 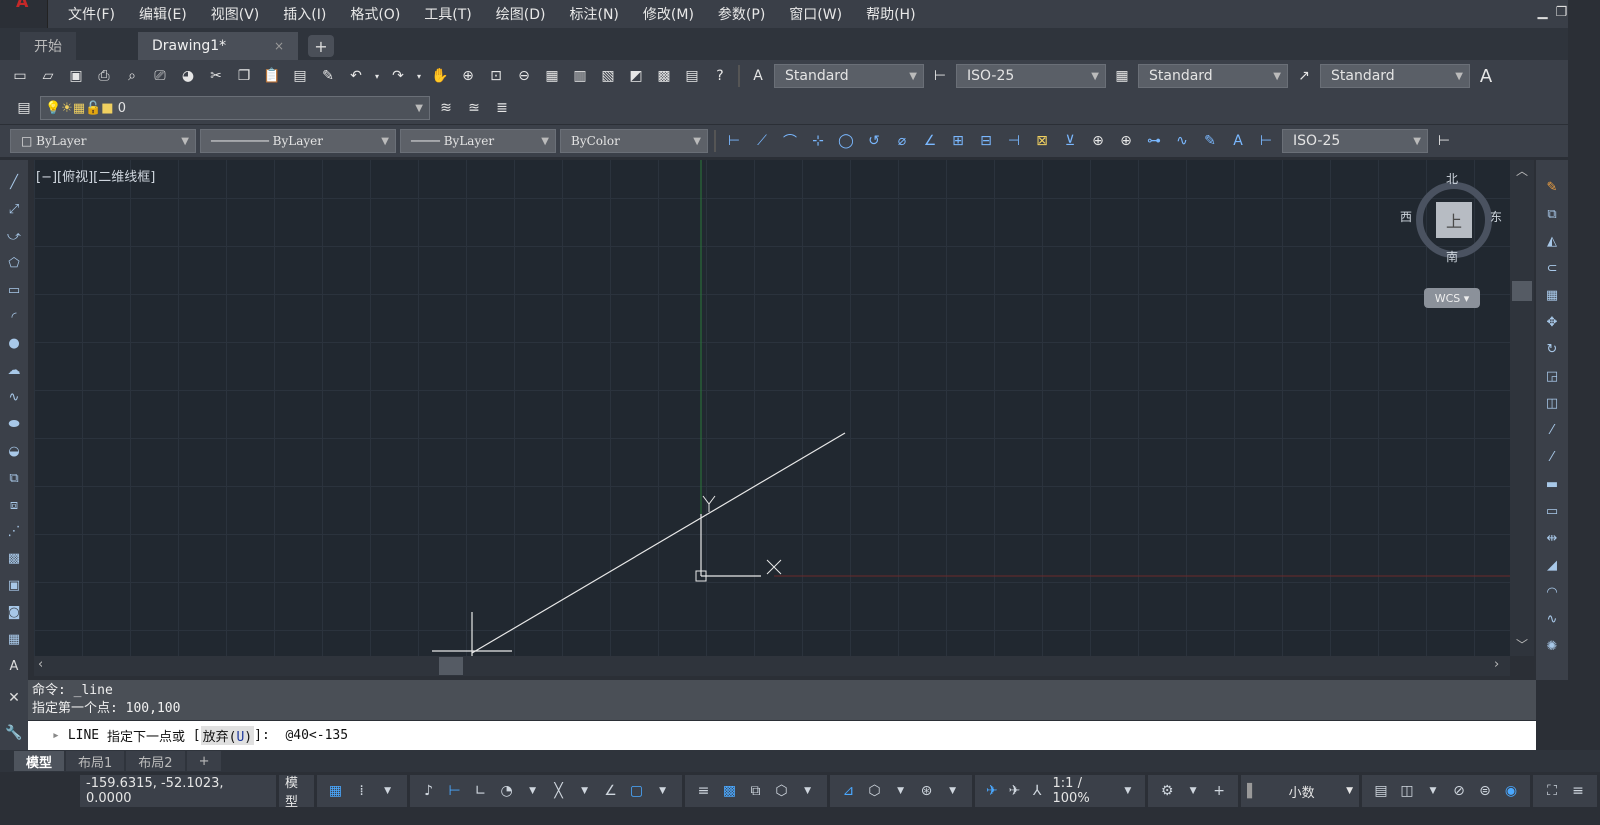 I want to click on drawn-line, so click(x=658, y=543).